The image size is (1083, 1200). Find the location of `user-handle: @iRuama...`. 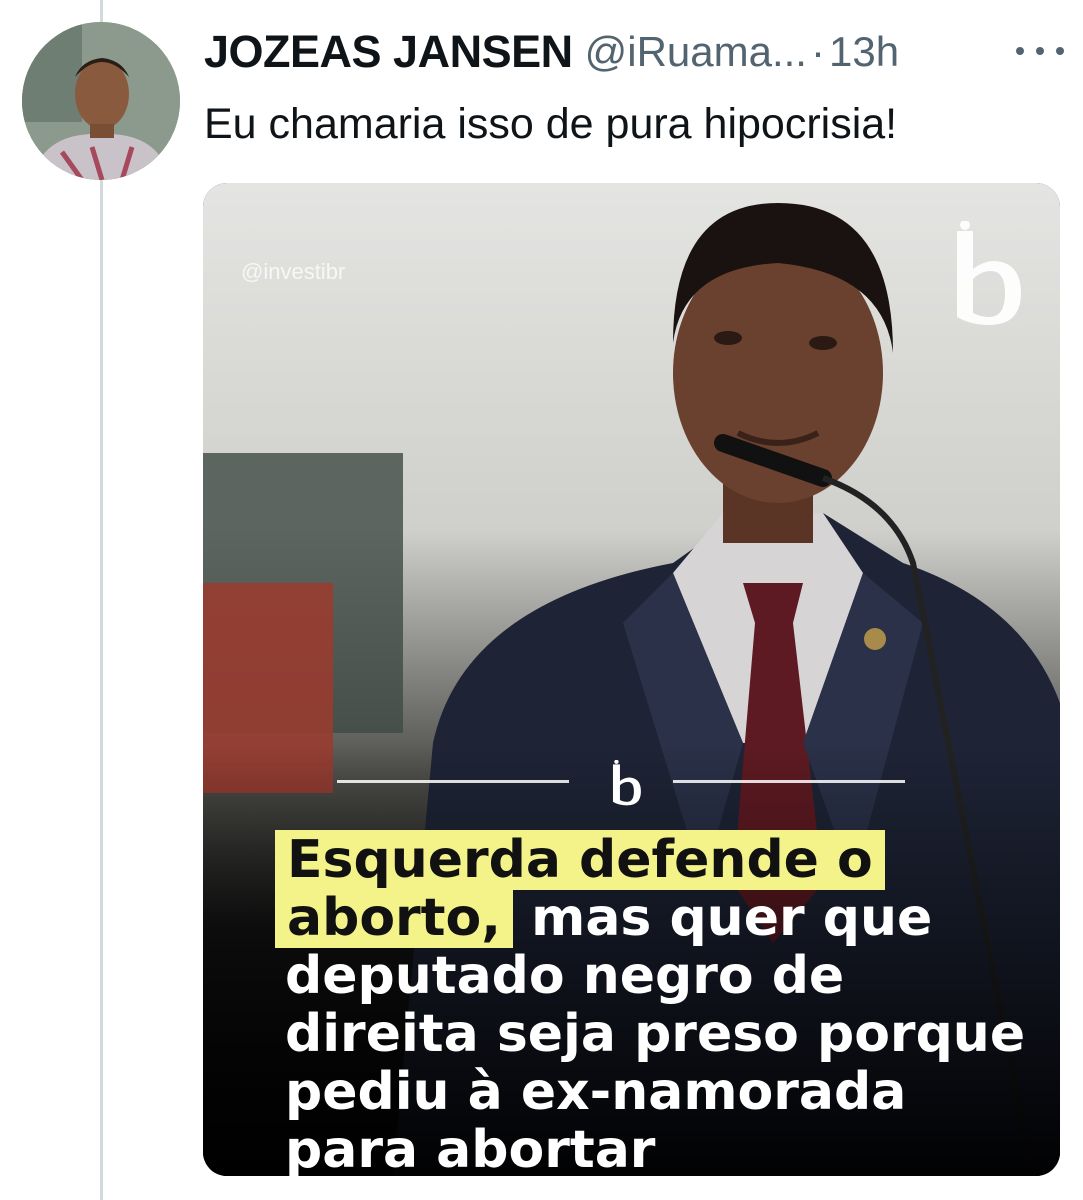

user-handle: @iRuama... is located at coordinates (696, 52).